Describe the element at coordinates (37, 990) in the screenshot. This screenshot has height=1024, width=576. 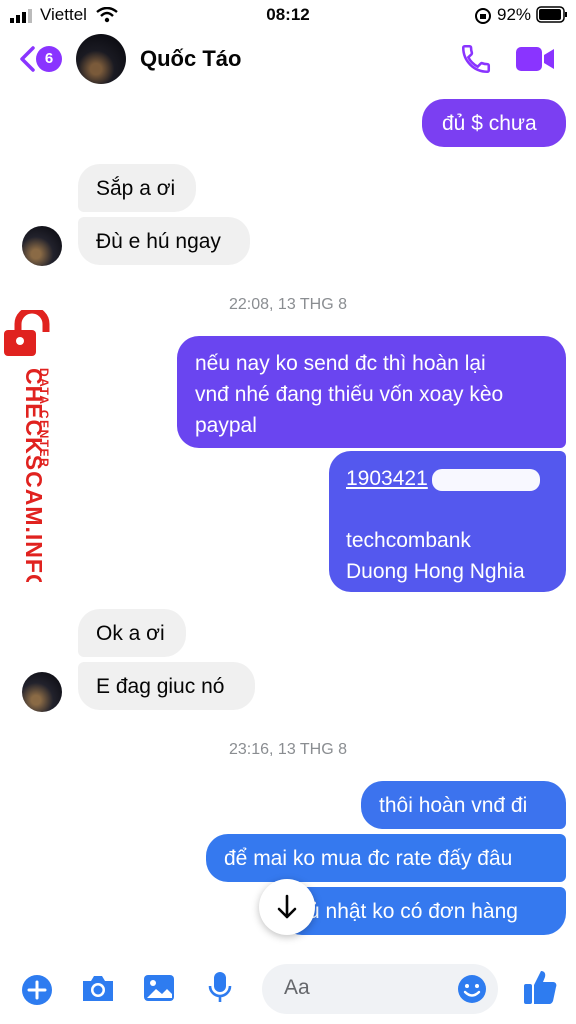
I see `plus-icon` at that location.